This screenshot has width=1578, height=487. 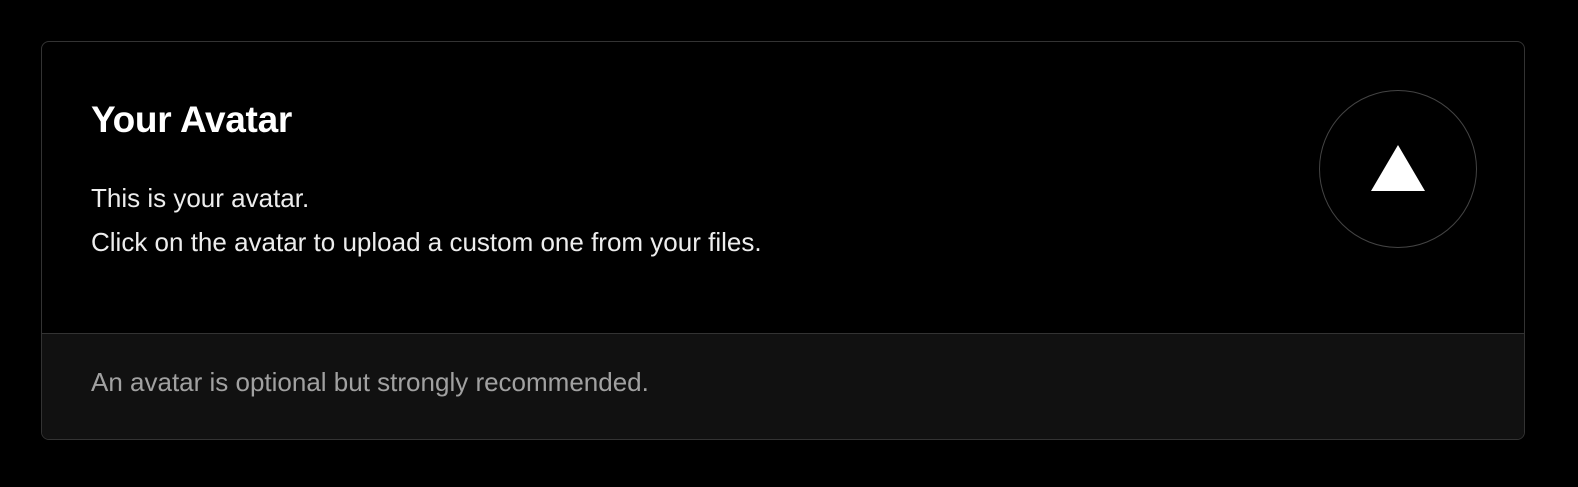 I want to click on card-title: Your Avatar, so click(x=191, y=119).